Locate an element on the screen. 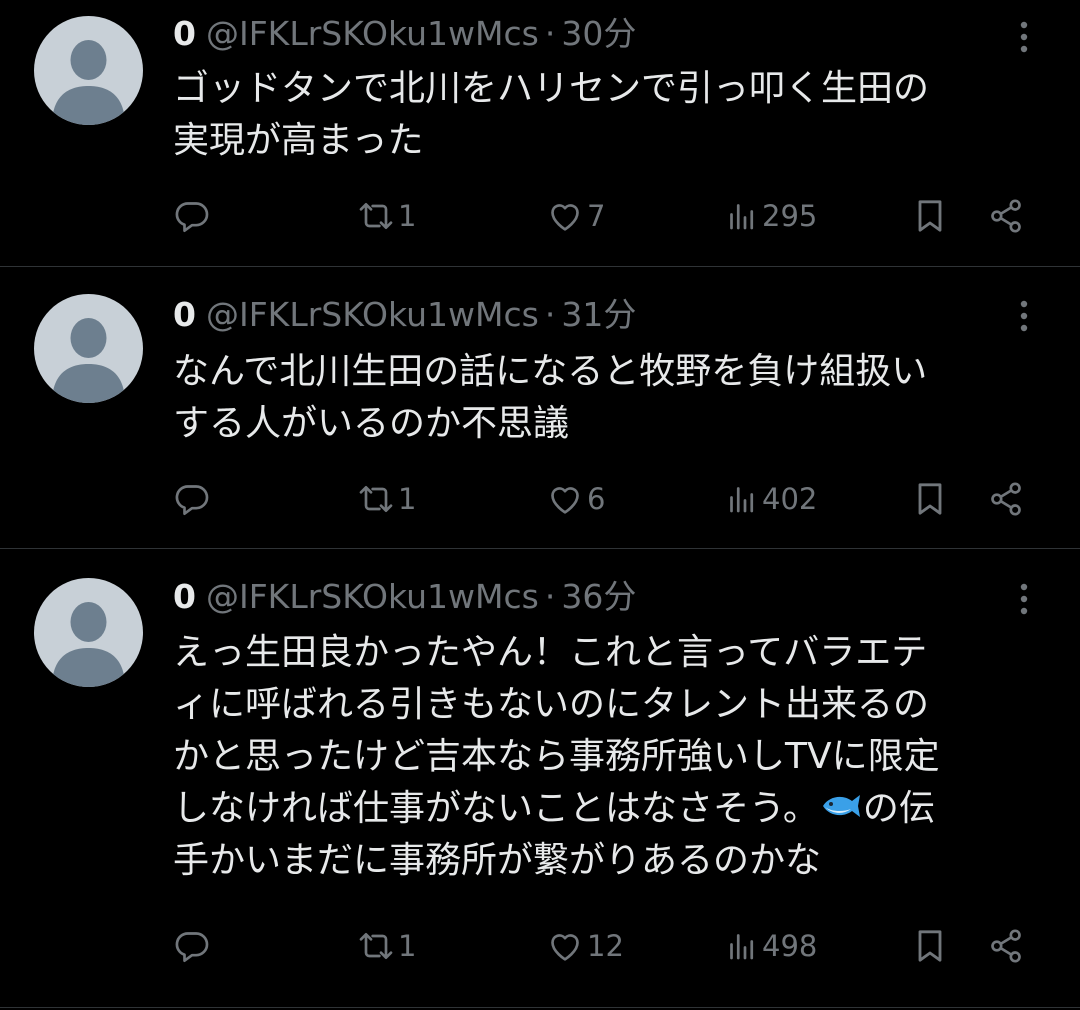 The height and width of the screenshot is (1010, 1080). like-button: 7 is located at coordinates (575, 216).